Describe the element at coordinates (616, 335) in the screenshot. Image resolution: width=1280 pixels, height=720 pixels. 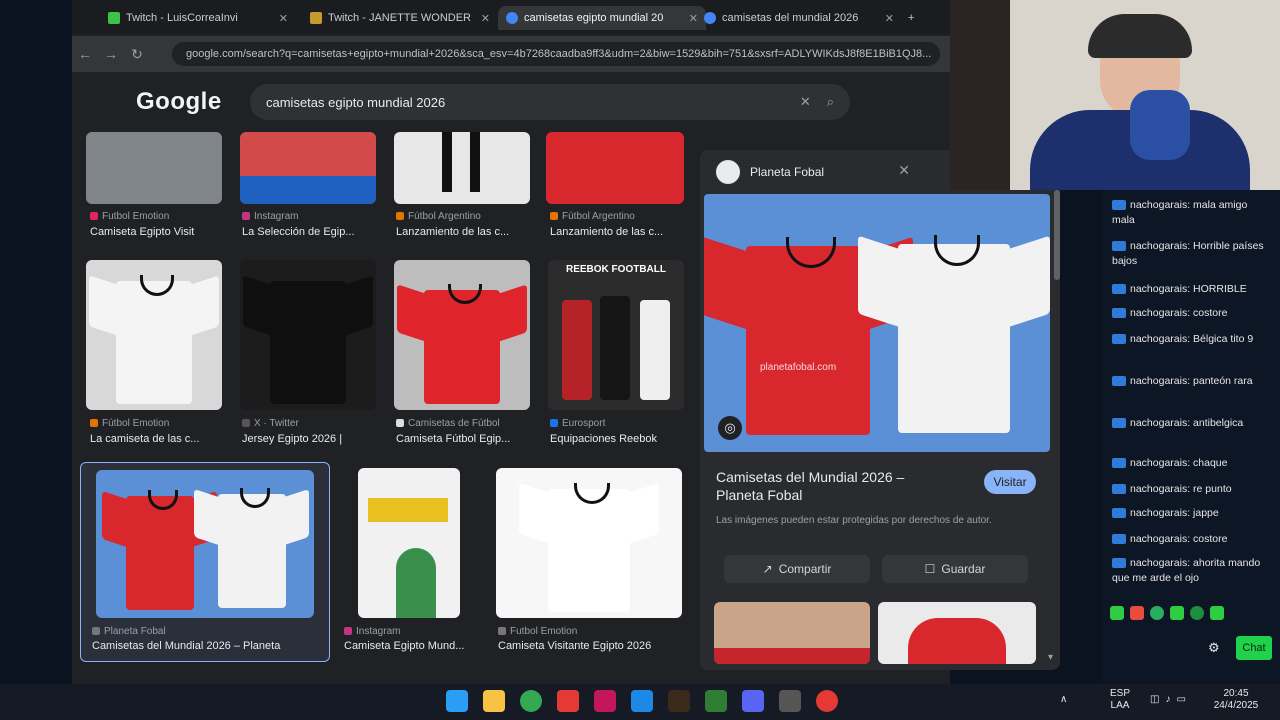
I see `result-thumb: REEBOK FOOTBALL` at that location.